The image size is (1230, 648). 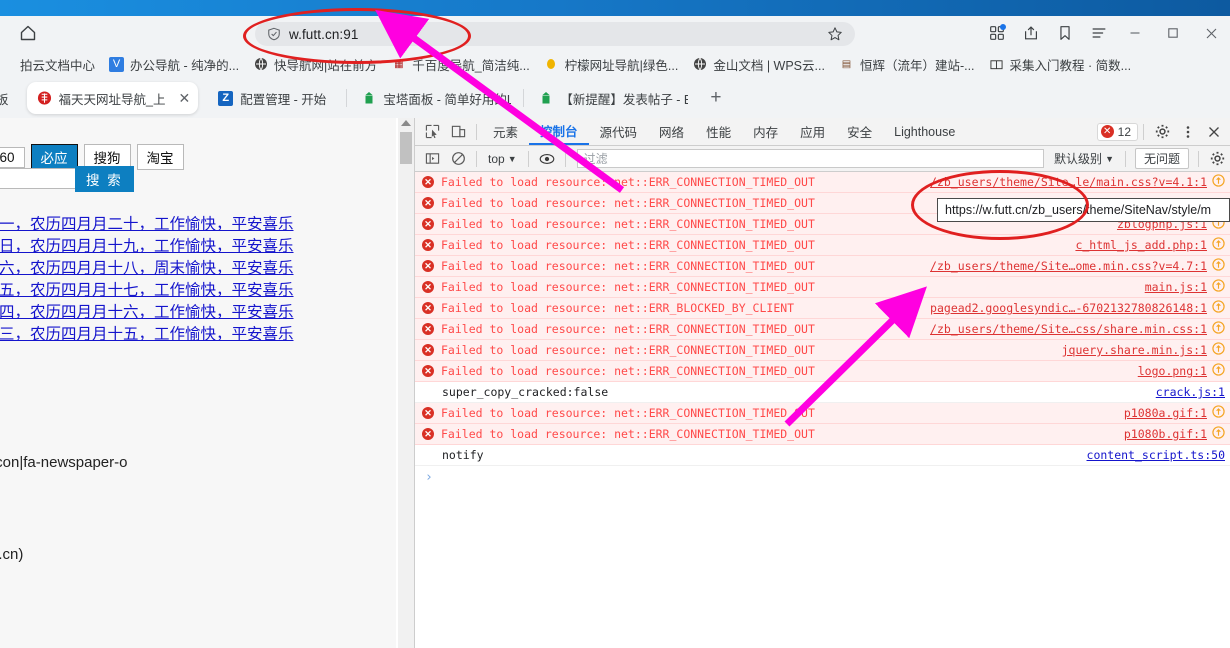 What do you see at coordinates (1188, 132) in the screenshot?
I see `kebab-menu-icon` at bounding box center [1188, 132].